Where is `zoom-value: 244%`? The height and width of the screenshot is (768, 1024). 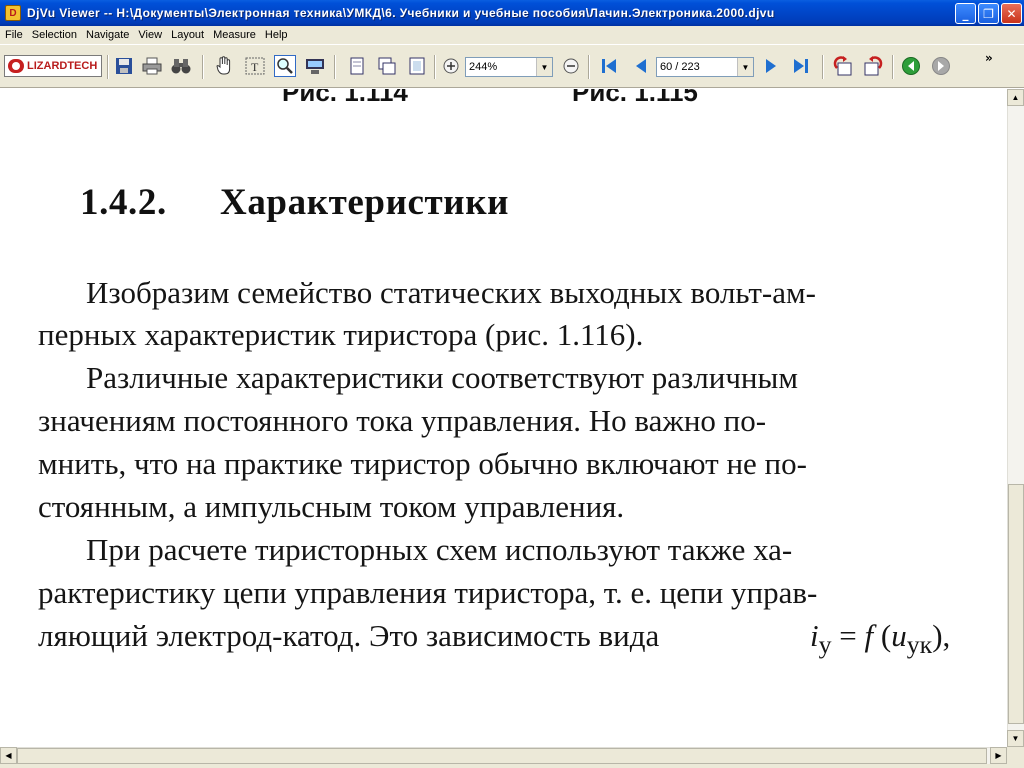 zoom-value: 244% is located at coordinates (483, 67).